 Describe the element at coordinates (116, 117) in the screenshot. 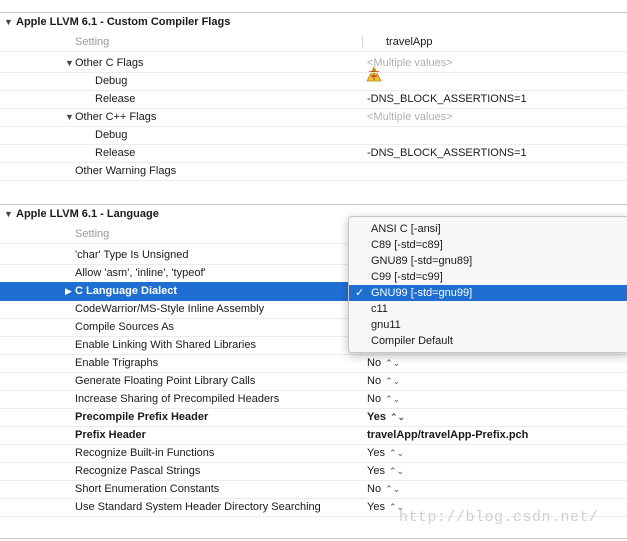

I see `setting-label: Other C++ Flags` at that location.